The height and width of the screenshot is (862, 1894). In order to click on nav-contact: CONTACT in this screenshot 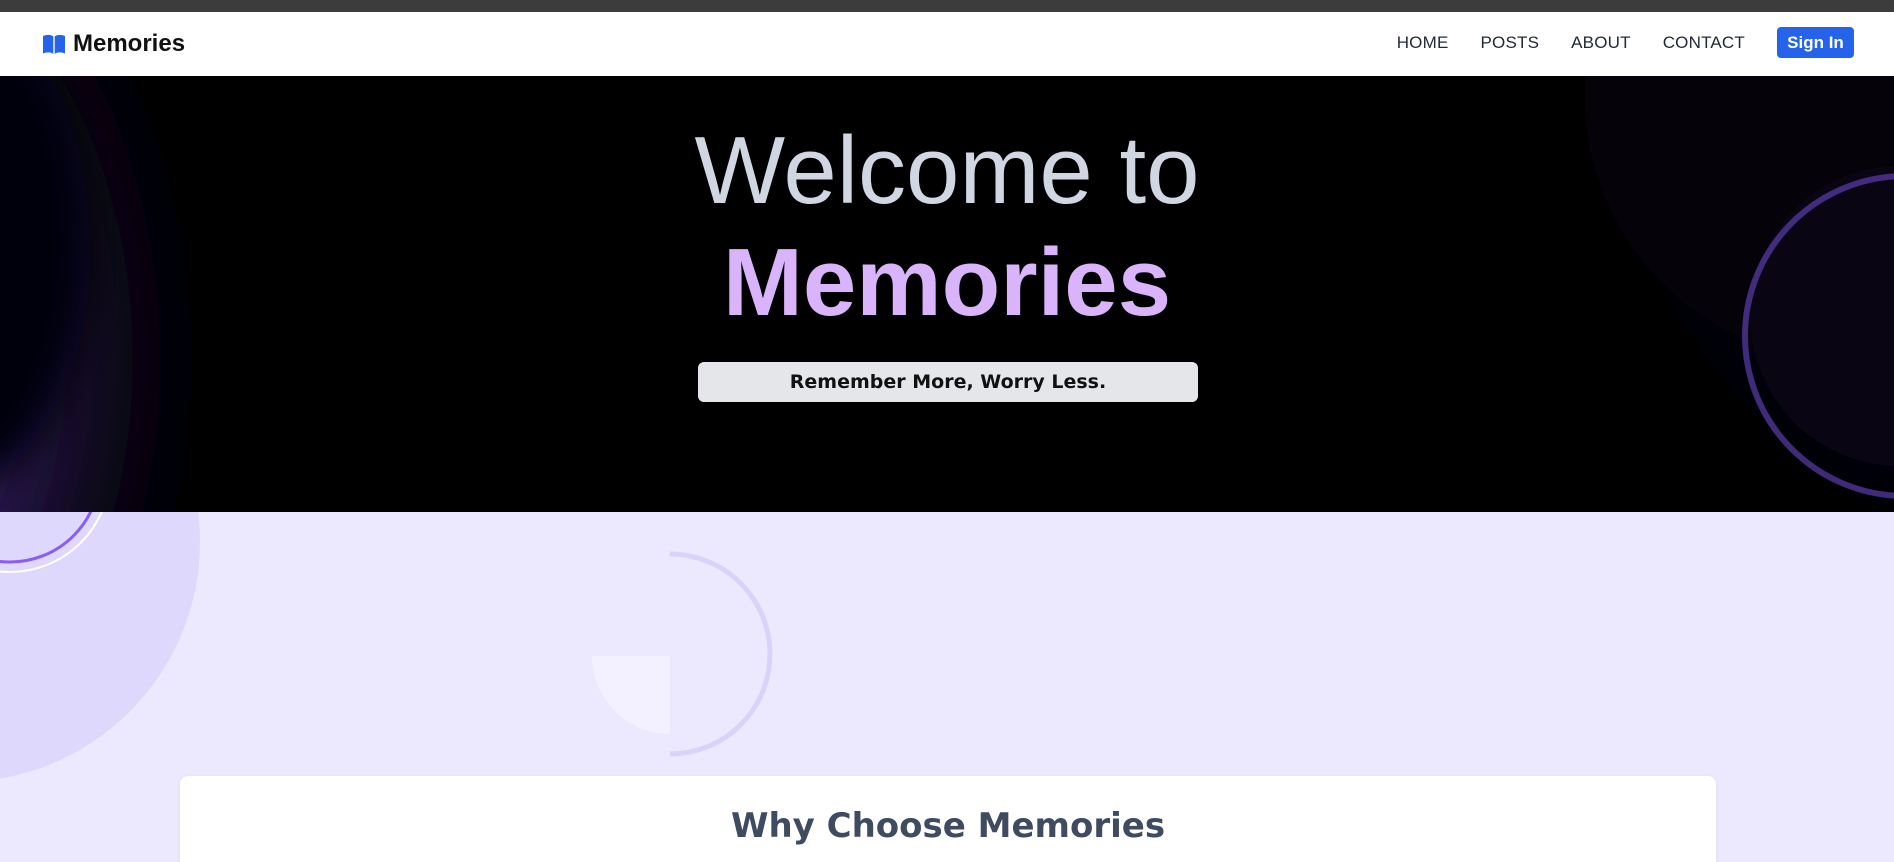, I will do `click(1704, 43)`.